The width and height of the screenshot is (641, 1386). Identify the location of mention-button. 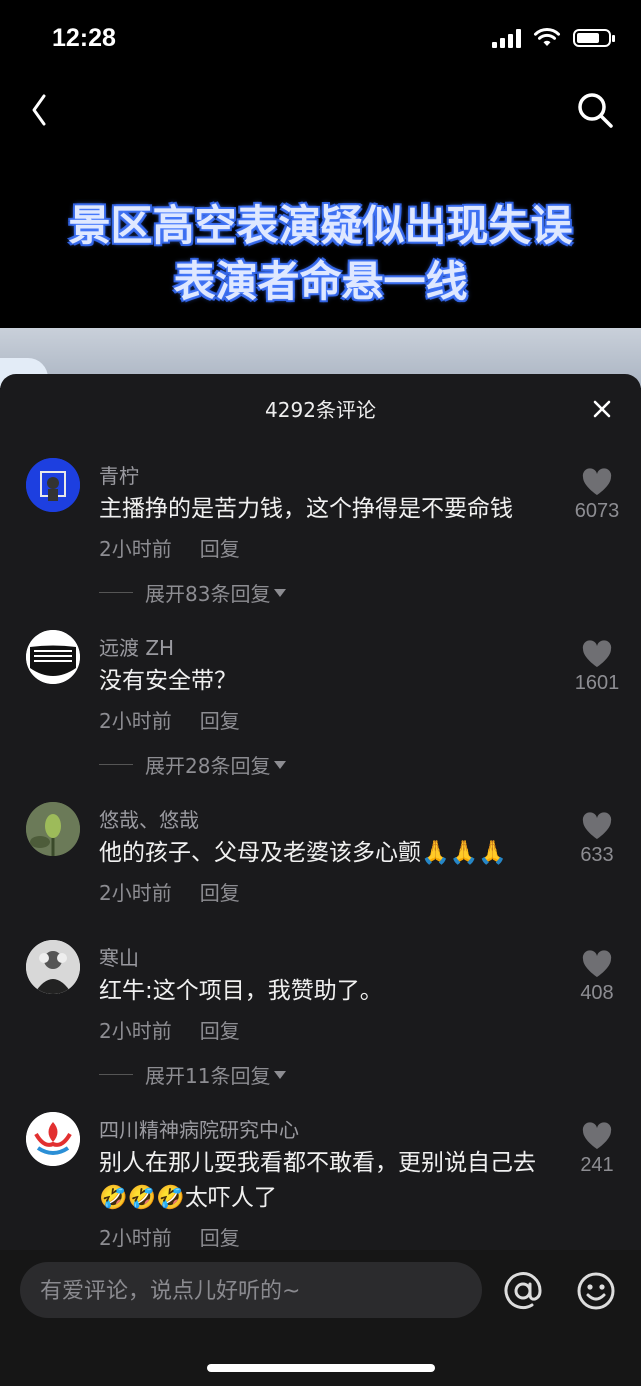
(523, 1291).